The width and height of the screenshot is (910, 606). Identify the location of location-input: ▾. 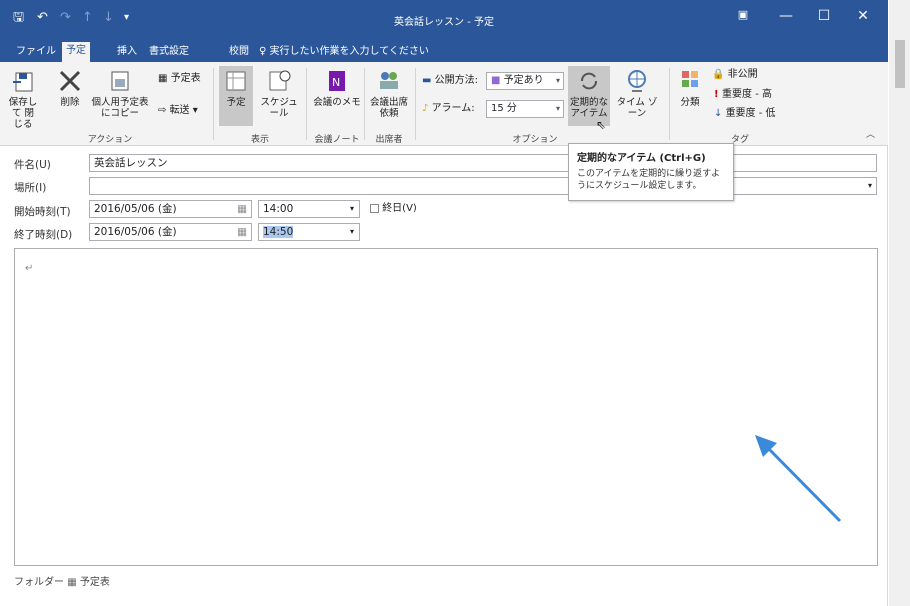
(483, 186).